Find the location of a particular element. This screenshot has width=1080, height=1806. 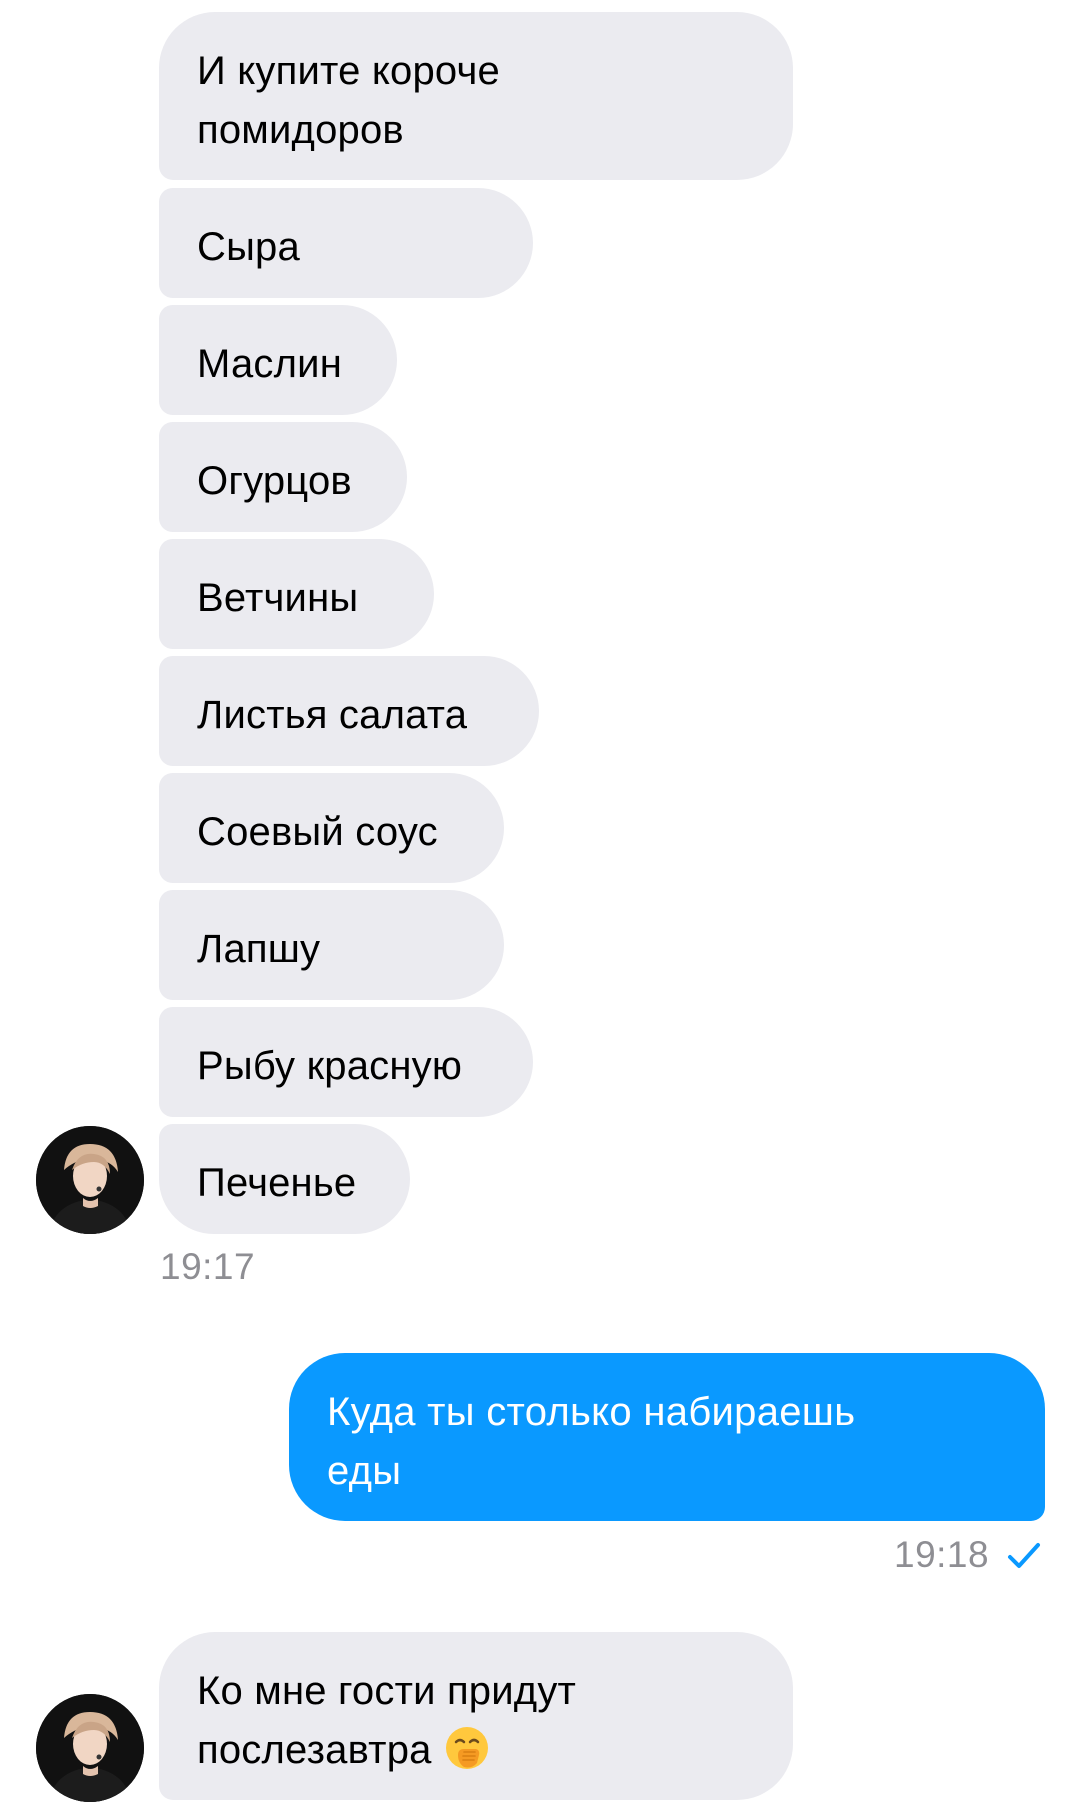

message-text: послезавтра is located at coordinates (314, 1750).